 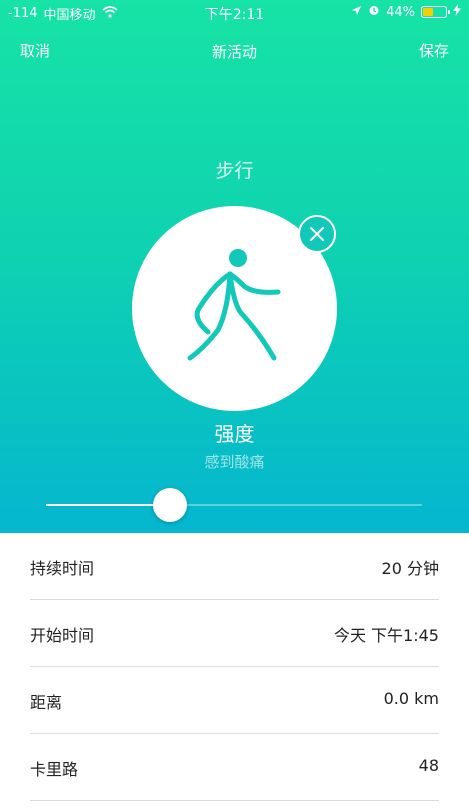 What do you see at coordinates (234, 633) in the screenshot?
I see `start-time-row: 开始时间 今天 下午1:45` at bounding box center [234, 633].